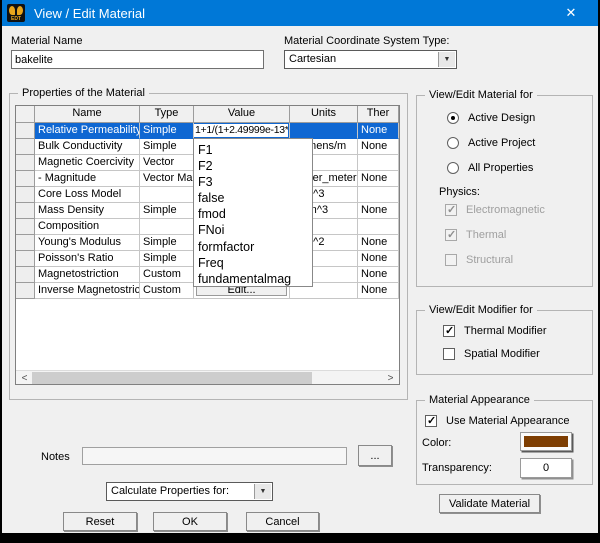  What do you see at coordinates (497, 420) in the screenshot?
I see `use-material-appearance-option: Use Material Appearance` at bounding box center [497, 420].